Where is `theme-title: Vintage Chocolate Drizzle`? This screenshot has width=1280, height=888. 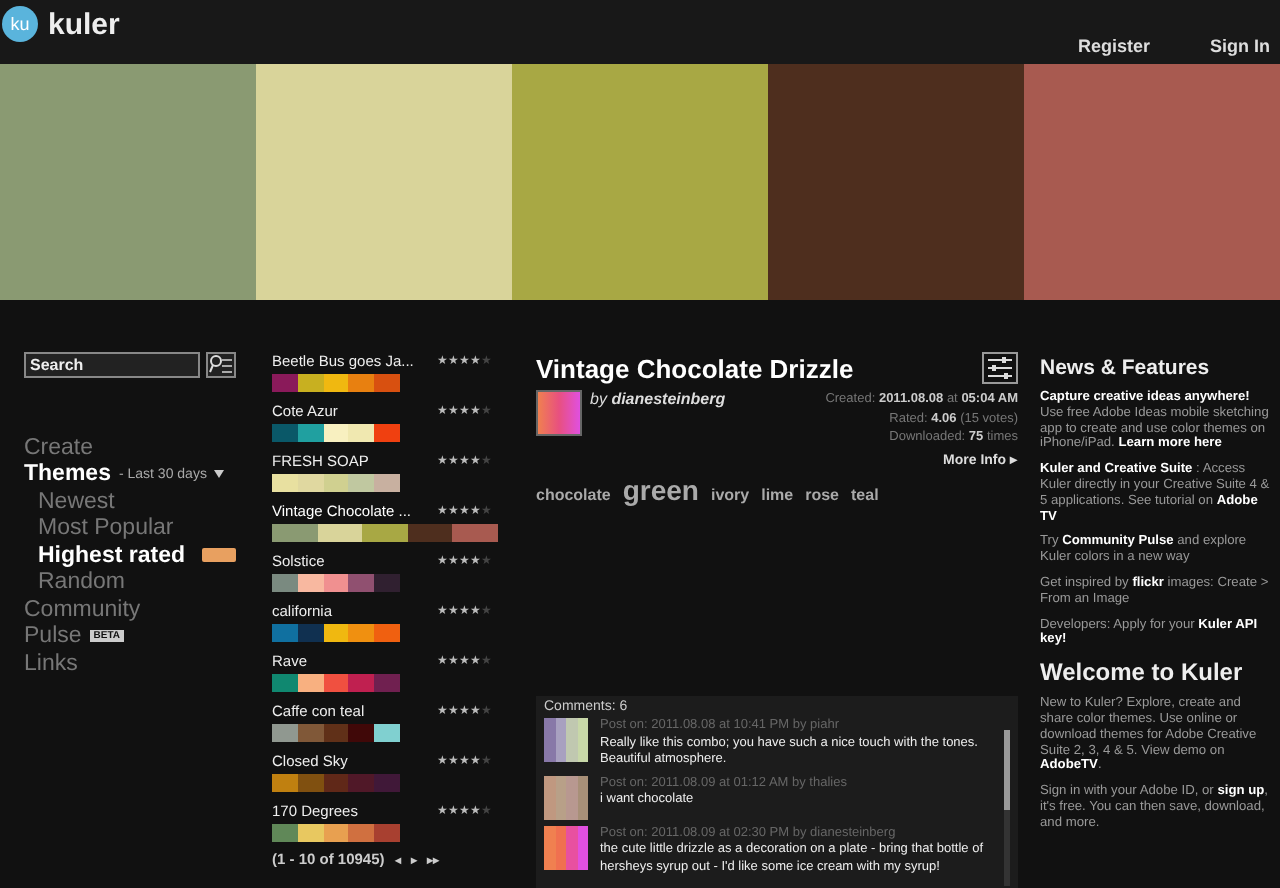
theme-title: Vintage Chocolate Drizzle is located at coordinates (695, 368).